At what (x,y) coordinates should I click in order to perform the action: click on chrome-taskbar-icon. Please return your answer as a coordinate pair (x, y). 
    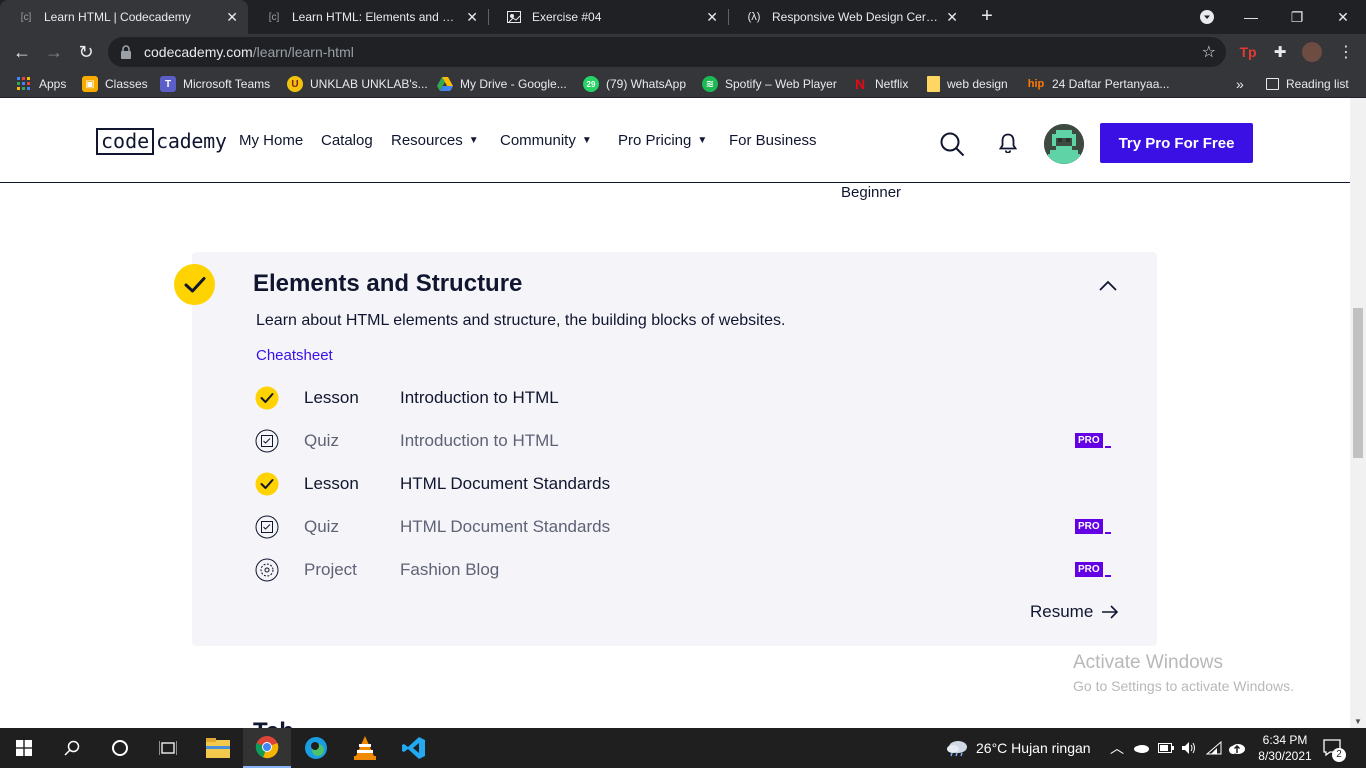
    Looking at the image, I should click on (267, 748).